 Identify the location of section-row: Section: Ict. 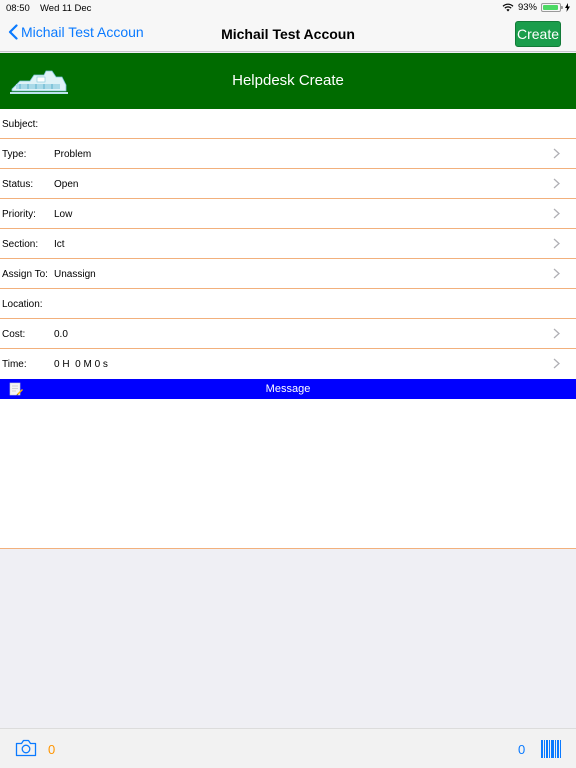
(288, 244).